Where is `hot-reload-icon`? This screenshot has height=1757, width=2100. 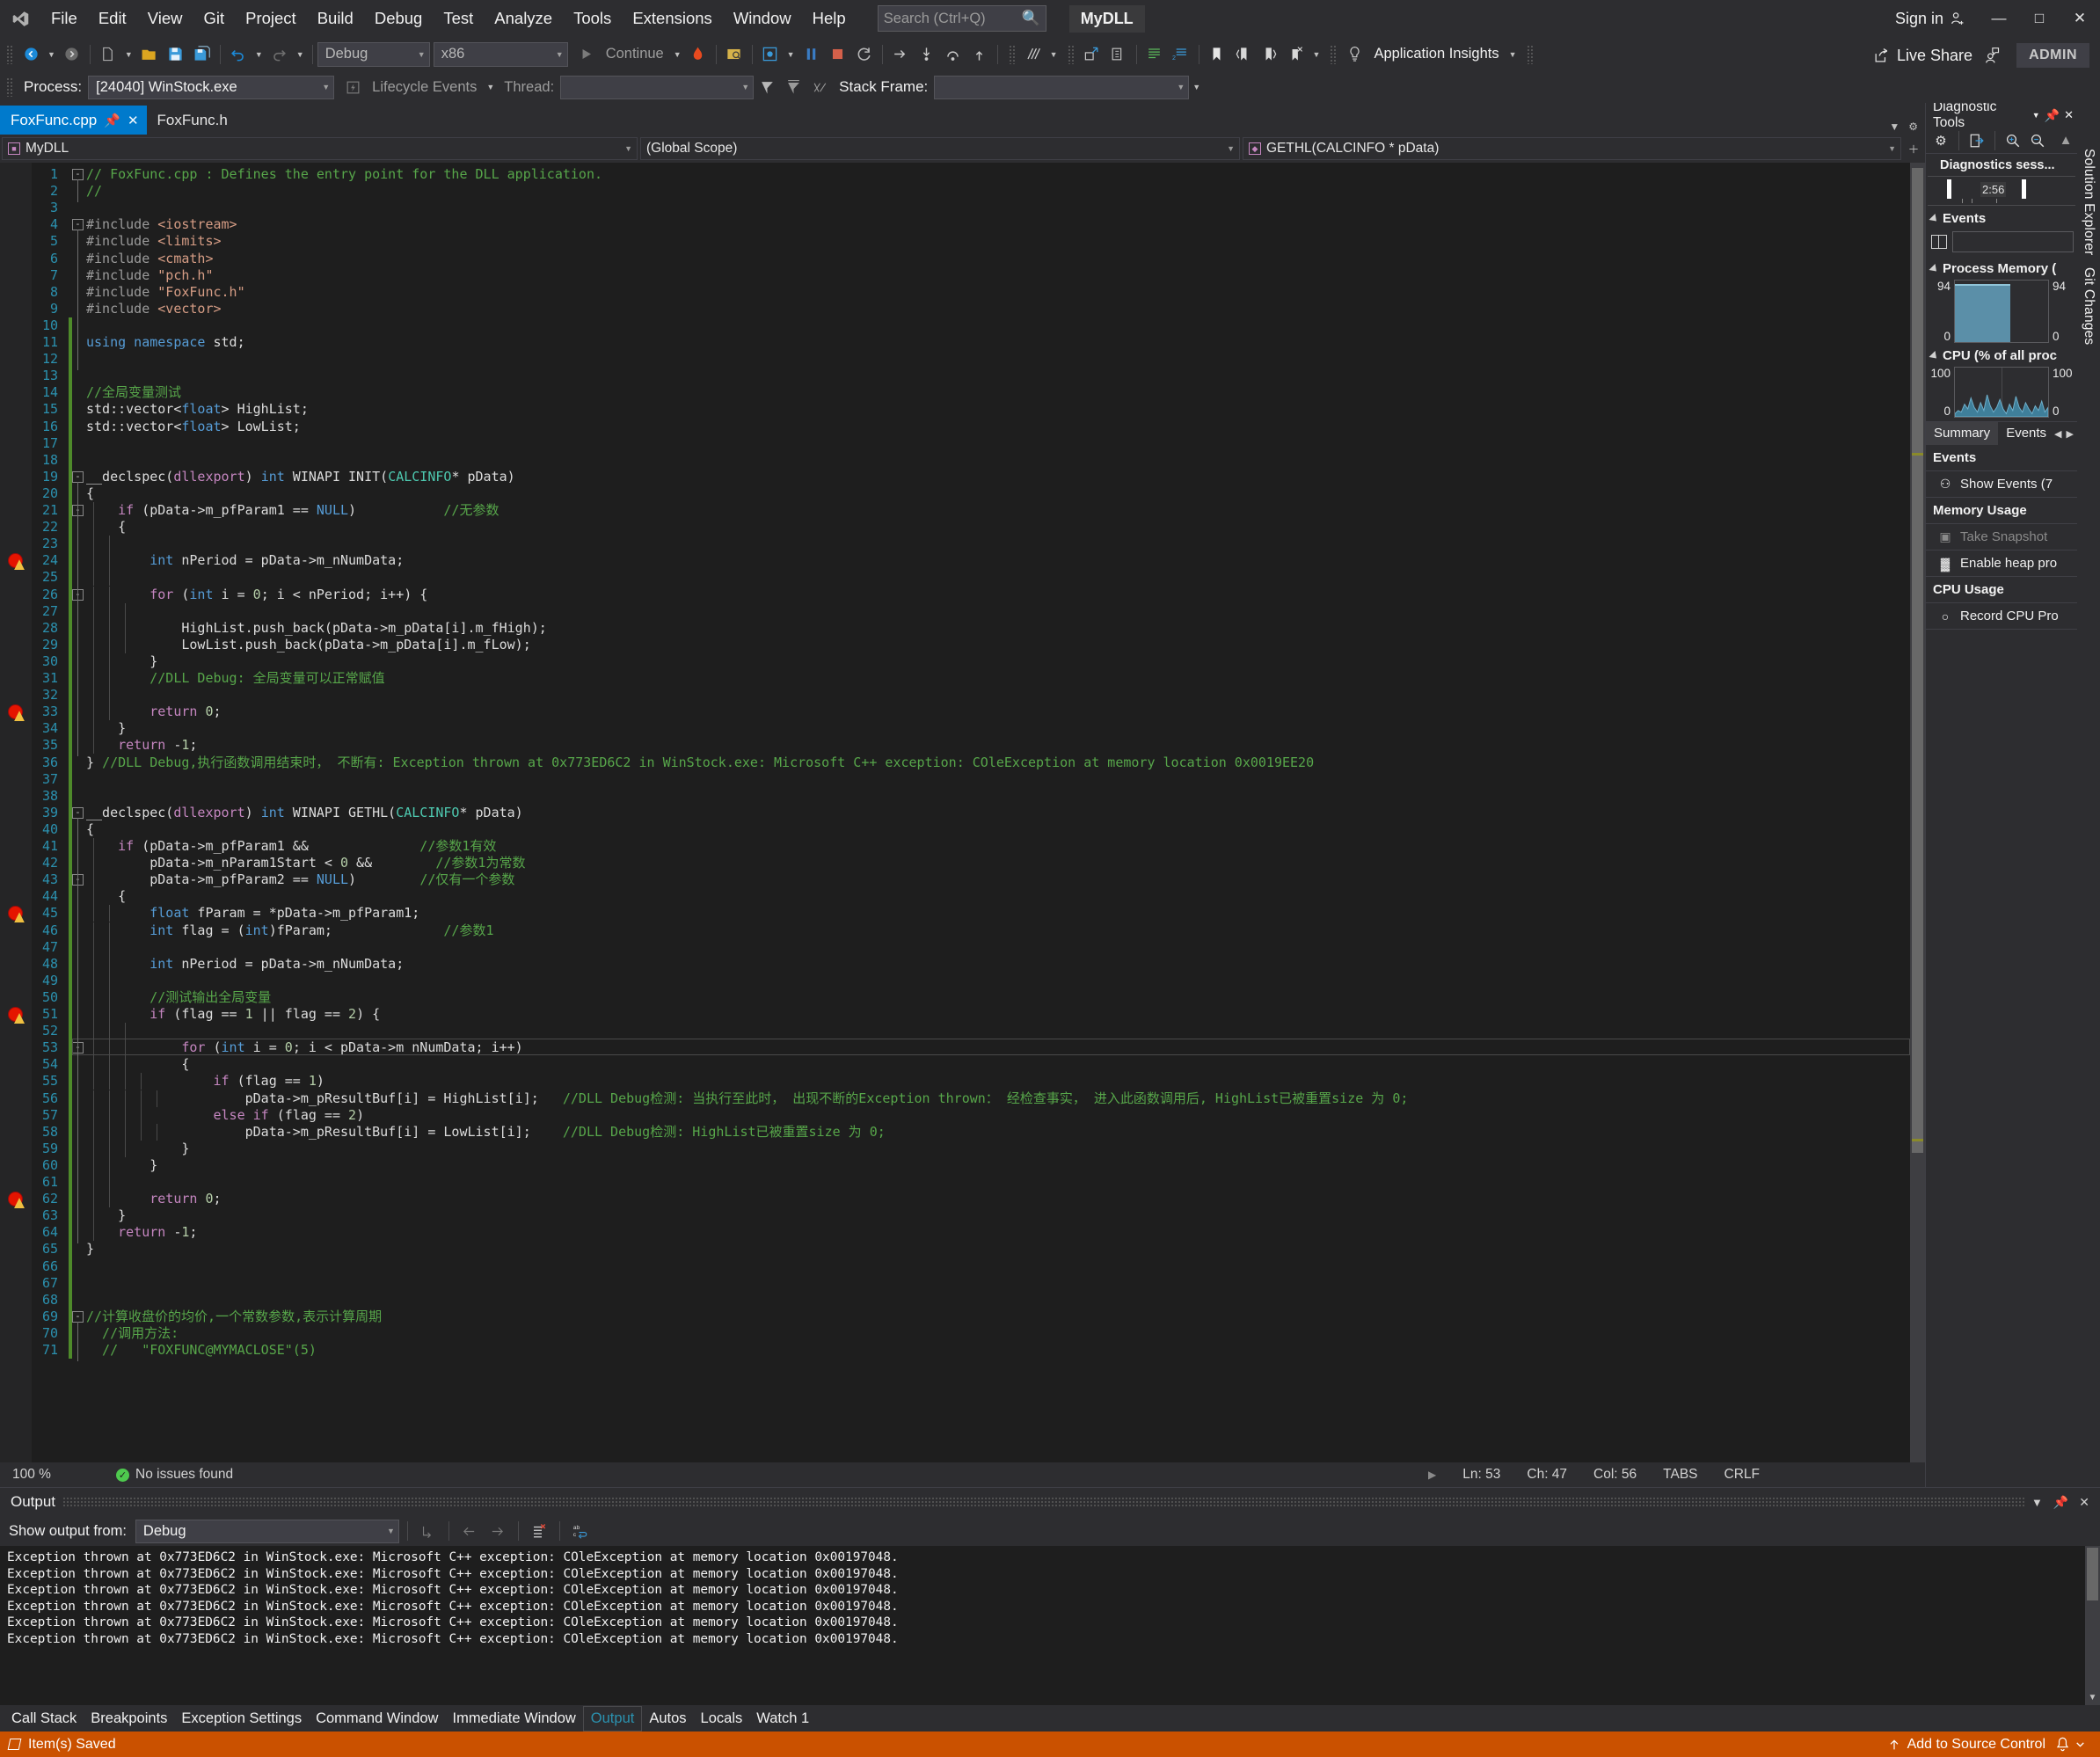 hot-reload-icon is located at coordinates (698, 54).